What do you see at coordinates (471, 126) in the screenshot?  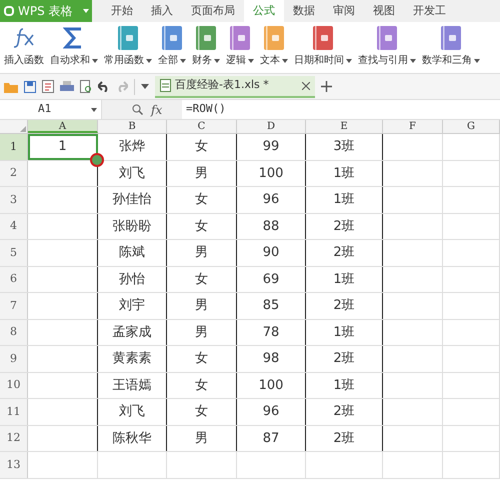 I see `column-header: G` at bounding box center [471, 126].